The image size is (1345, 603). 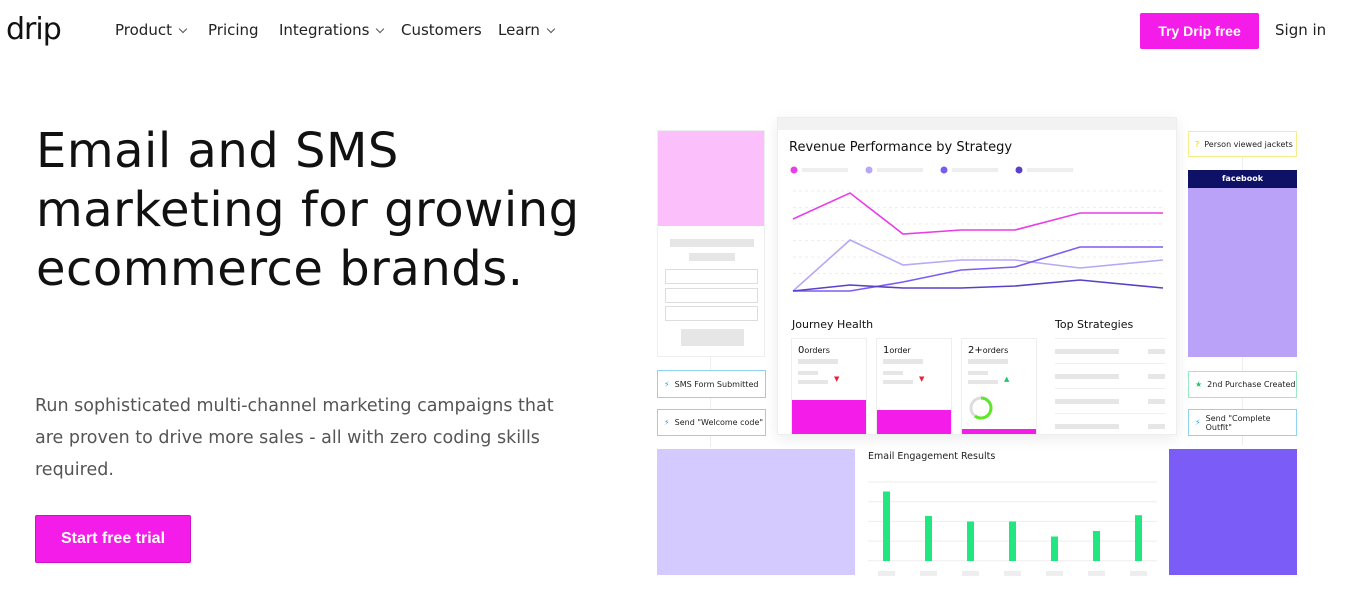 I want to click on welcome-code-badge: ⚡ Send "Welcome code", so click(x=711, y=422).